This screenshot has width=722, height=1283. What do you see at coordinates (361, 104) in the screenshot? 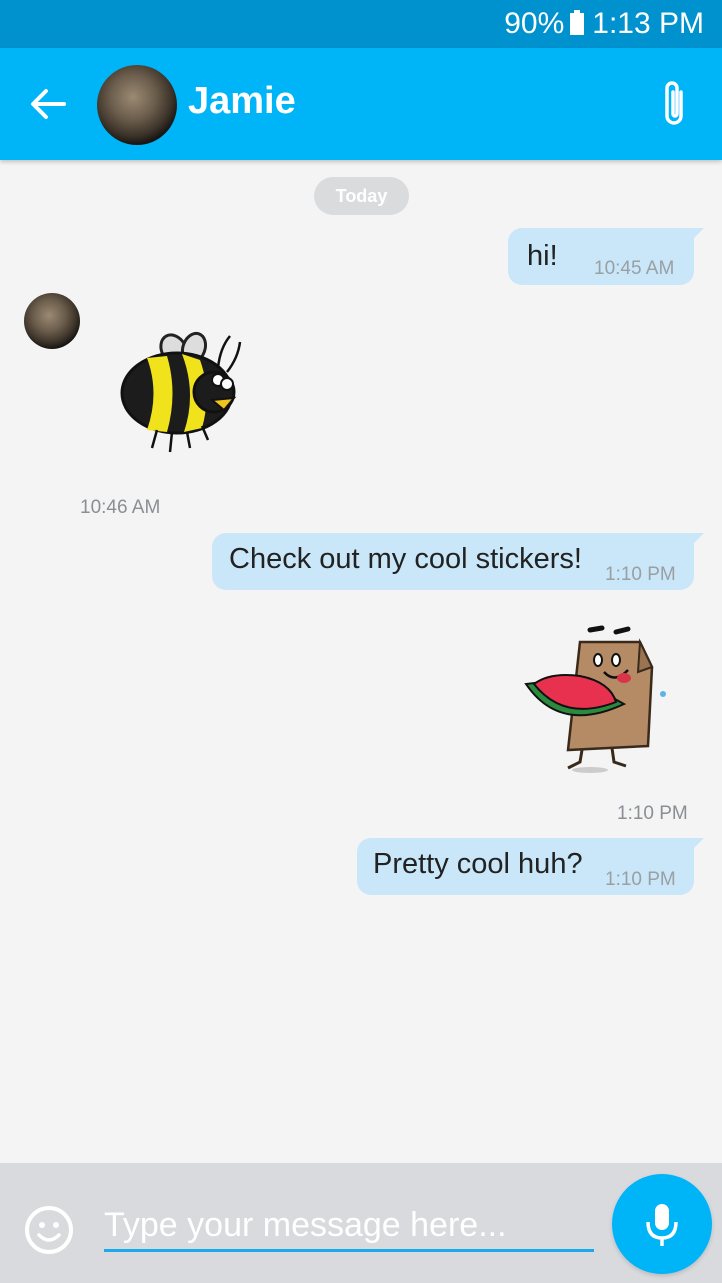
I see `chat-header: Jamie` at bounding box center [361, 104].